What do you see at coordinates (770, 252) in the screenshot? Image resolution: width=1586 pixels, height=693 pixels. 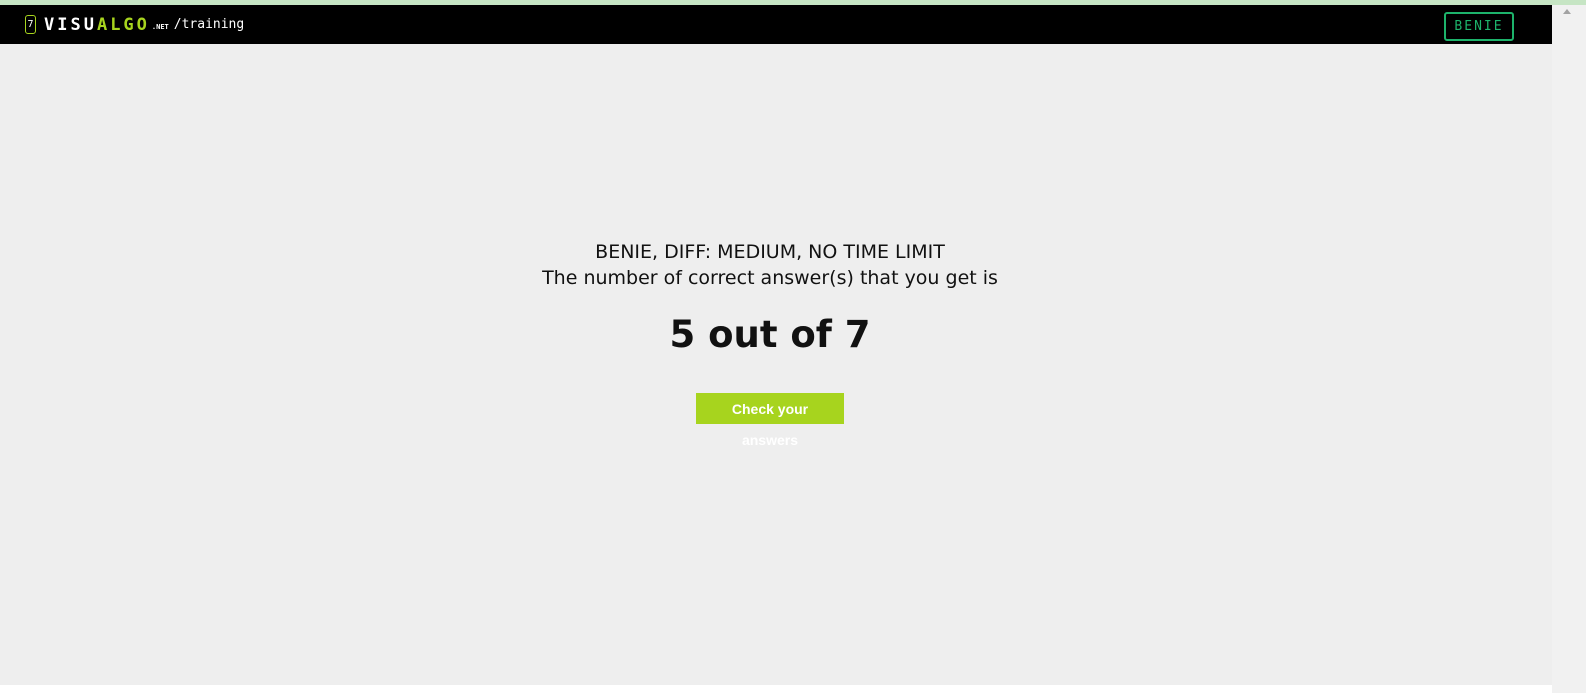 I see `session-subtitle: BENIE, DIFF: MEDIUM, NO TIME LIMIT` at bounding box center [770, 252].